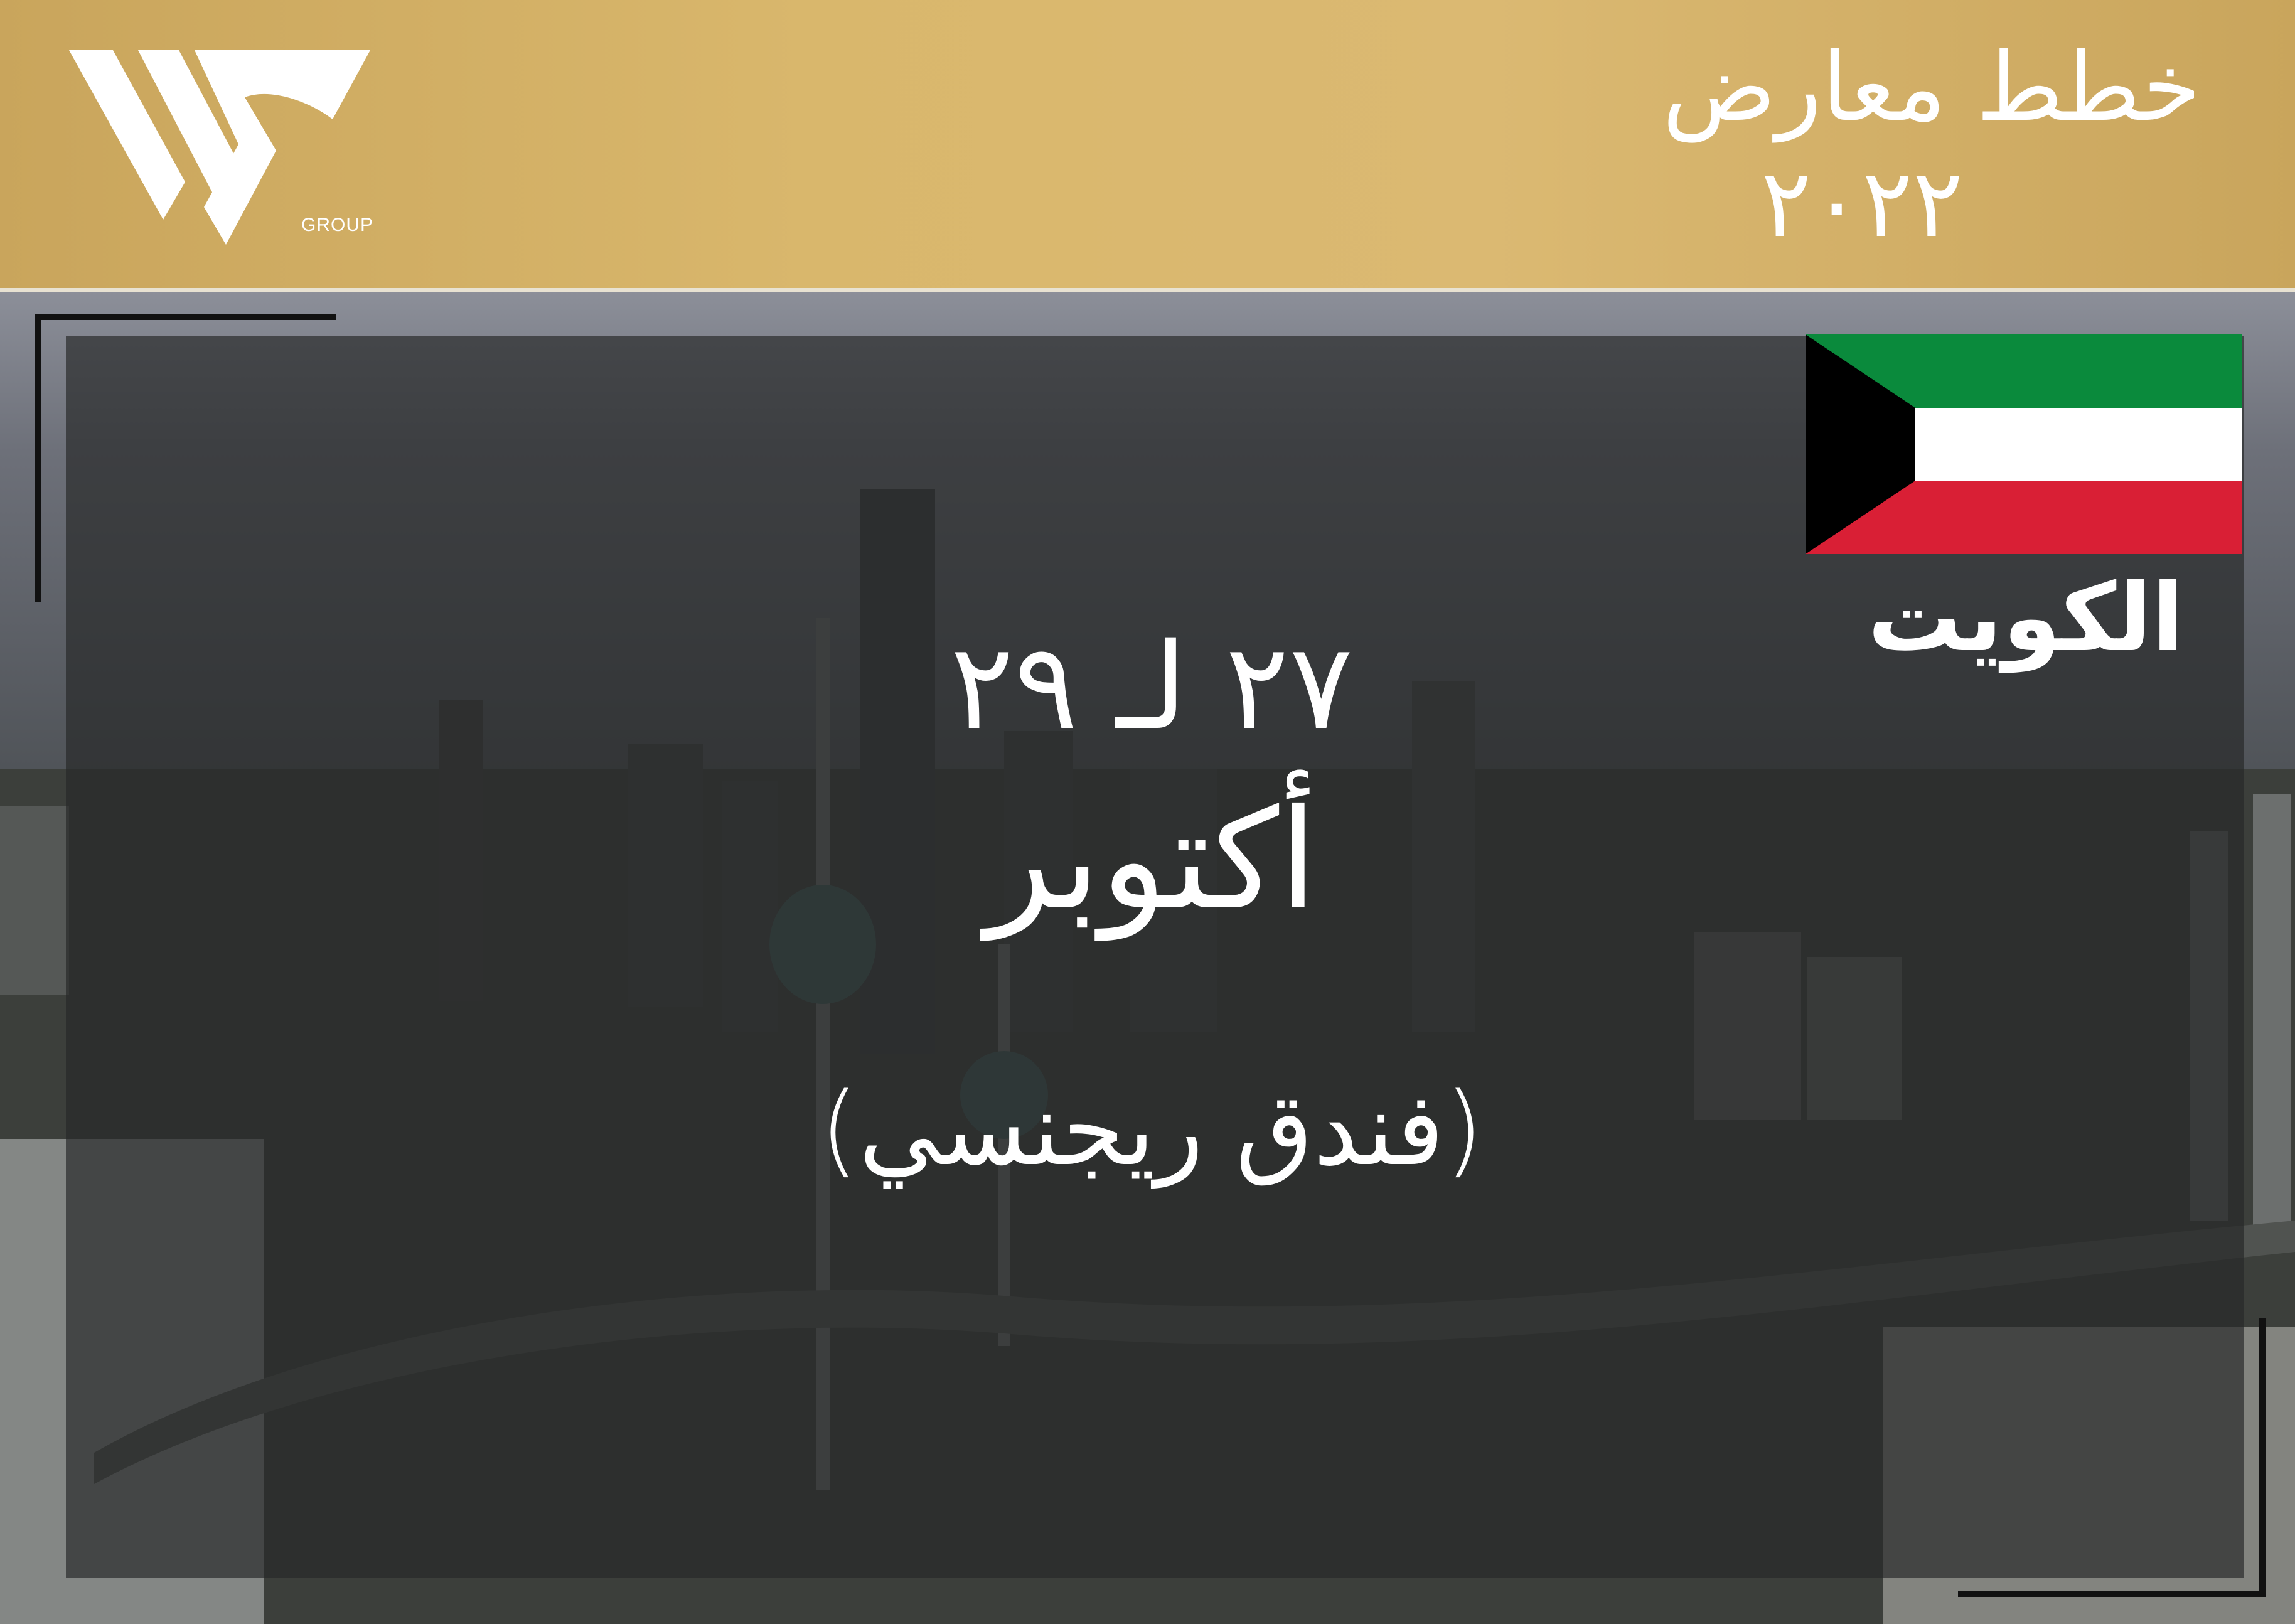 Image resolution: width=2295 pixels, height=1624 pixels. What do you see at coordinates (1151, 859) in the screenshot?
I see `event-month: أكتوبر` at bounding box center [1151, 859].